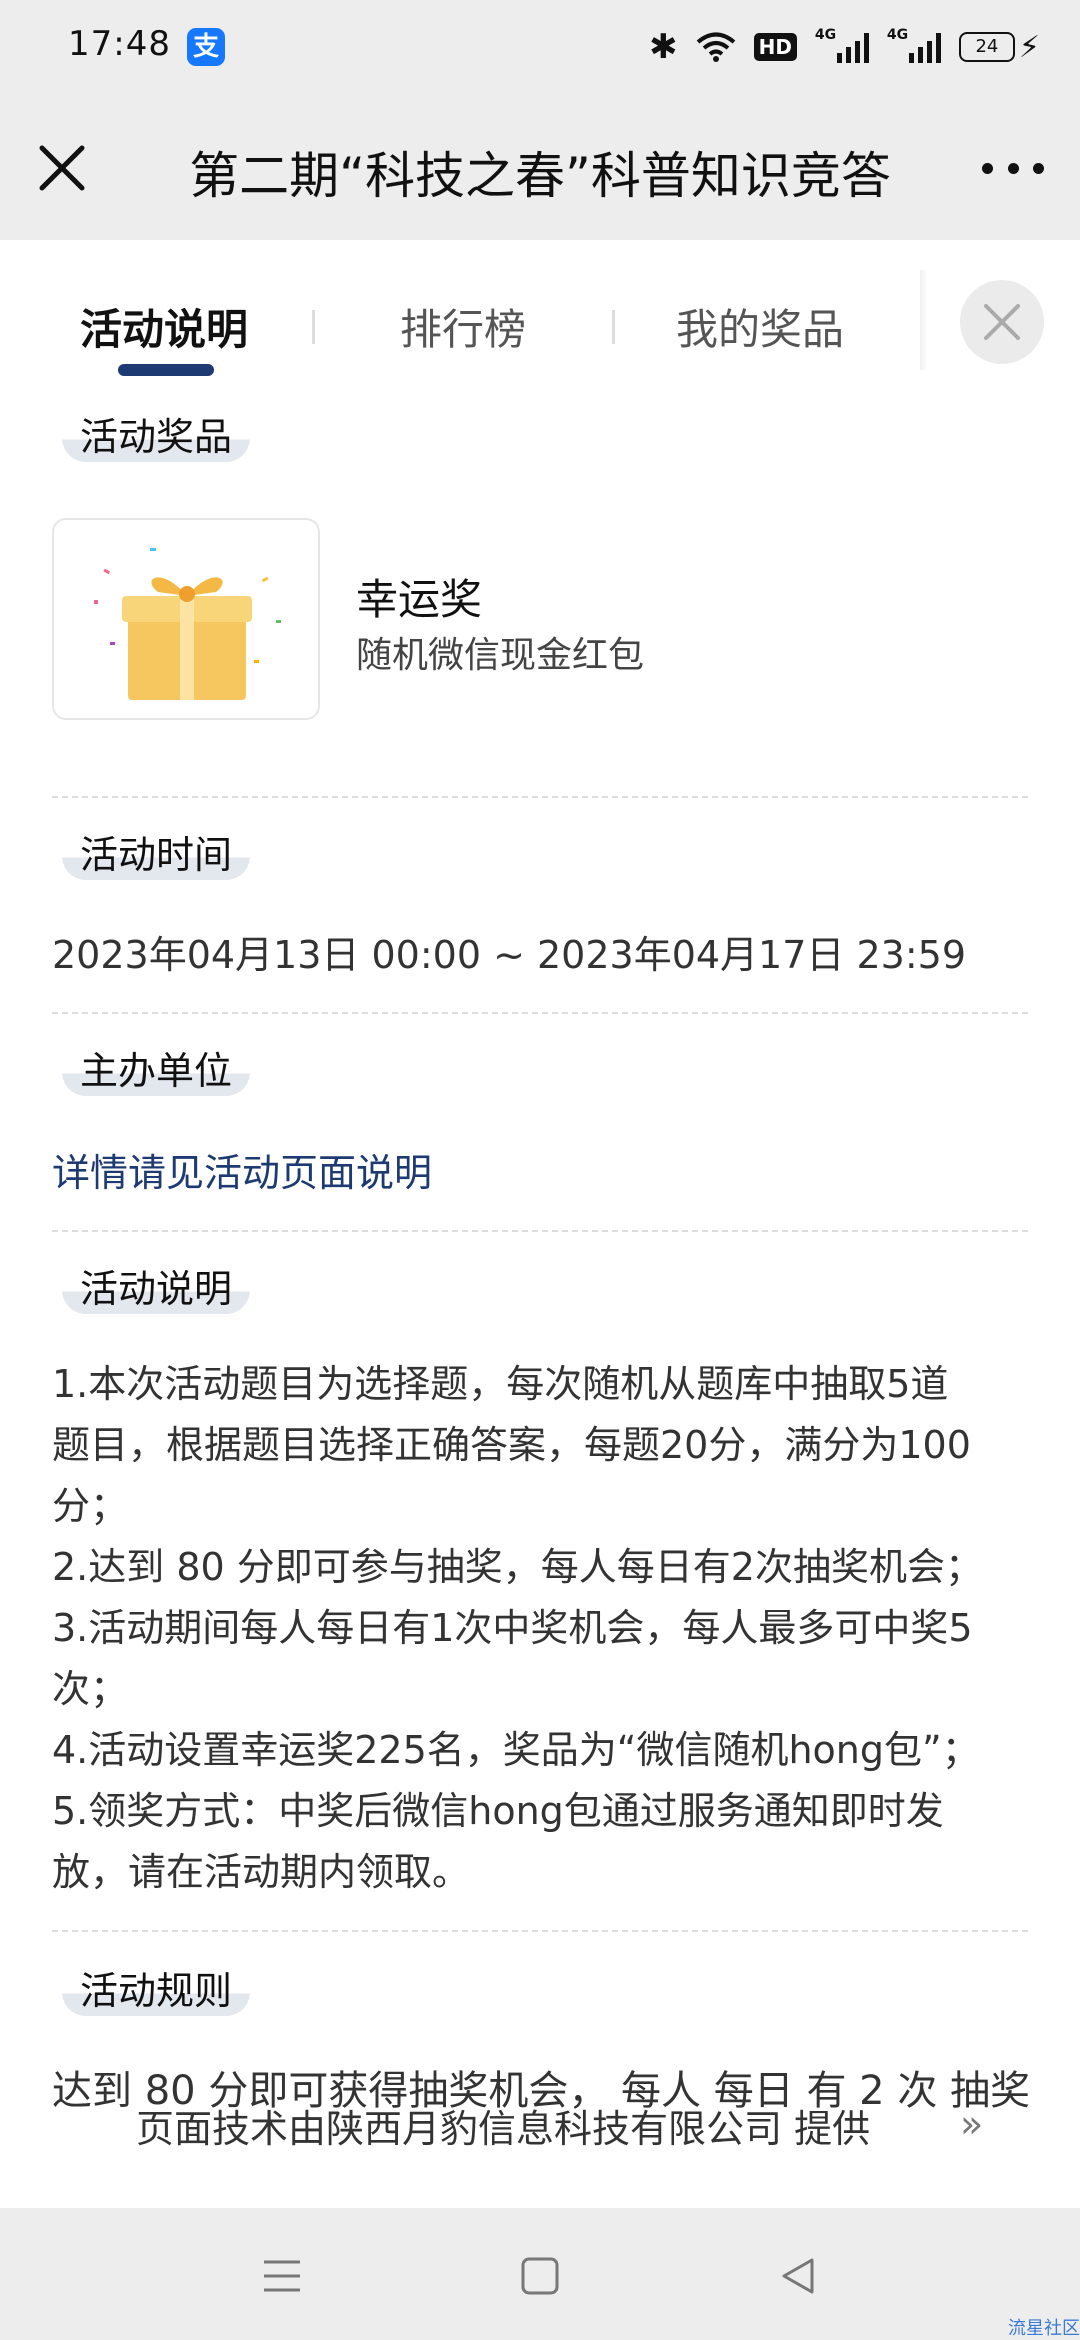 This screenshot has width=1080, height=2340. Describe the element at coordinates (463, 326) in the screenshot. I see `tab-leaderboard: 排行榜` at that location.